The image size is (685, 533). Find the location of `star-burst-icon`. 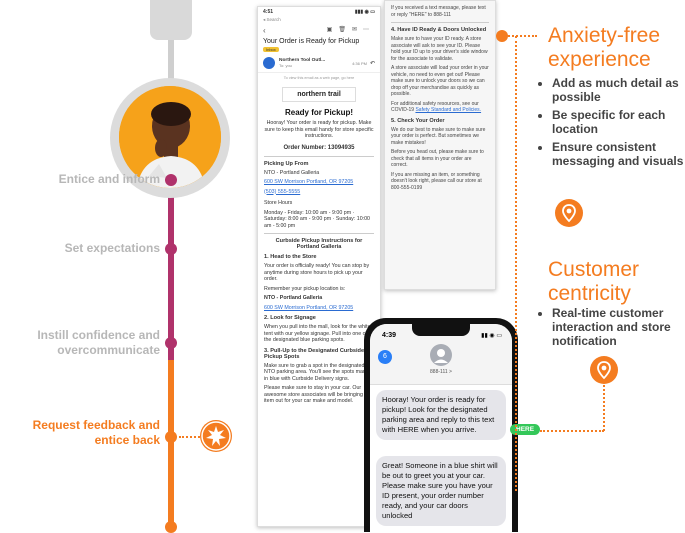

star-burst-icon is located at coordinates (216, 436).